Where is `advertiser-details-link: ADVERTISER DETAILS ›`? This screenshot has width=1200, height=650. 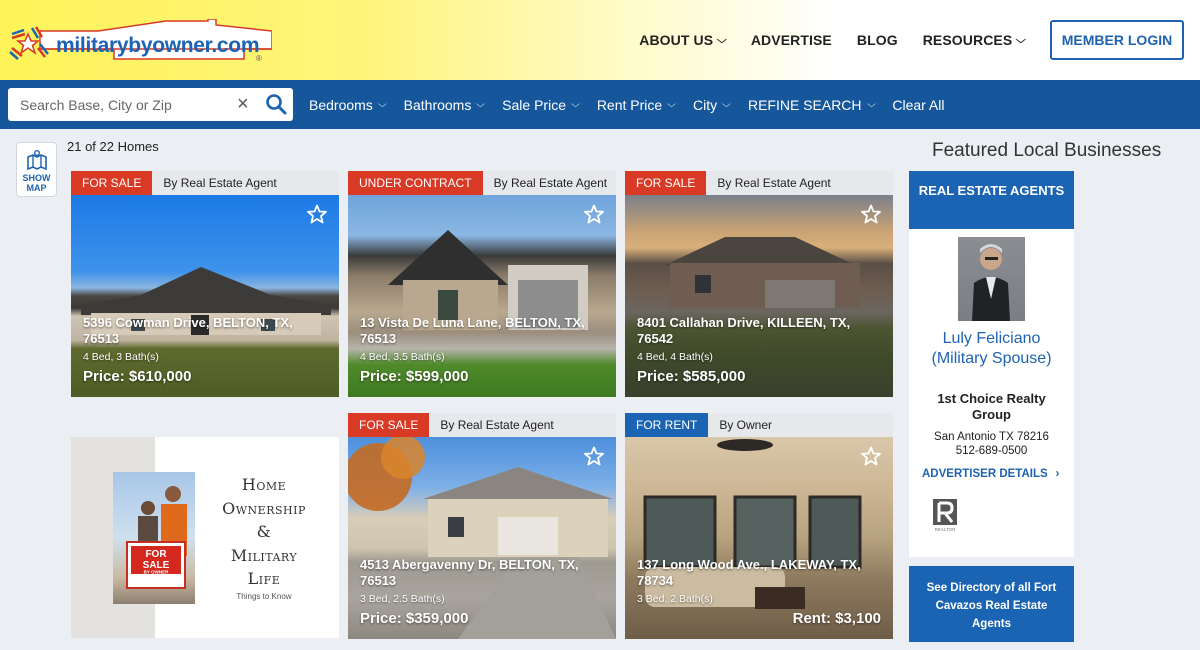
advertiser-details-link: ADVERTISER DETAILS › is located at coordinates (991, 474).